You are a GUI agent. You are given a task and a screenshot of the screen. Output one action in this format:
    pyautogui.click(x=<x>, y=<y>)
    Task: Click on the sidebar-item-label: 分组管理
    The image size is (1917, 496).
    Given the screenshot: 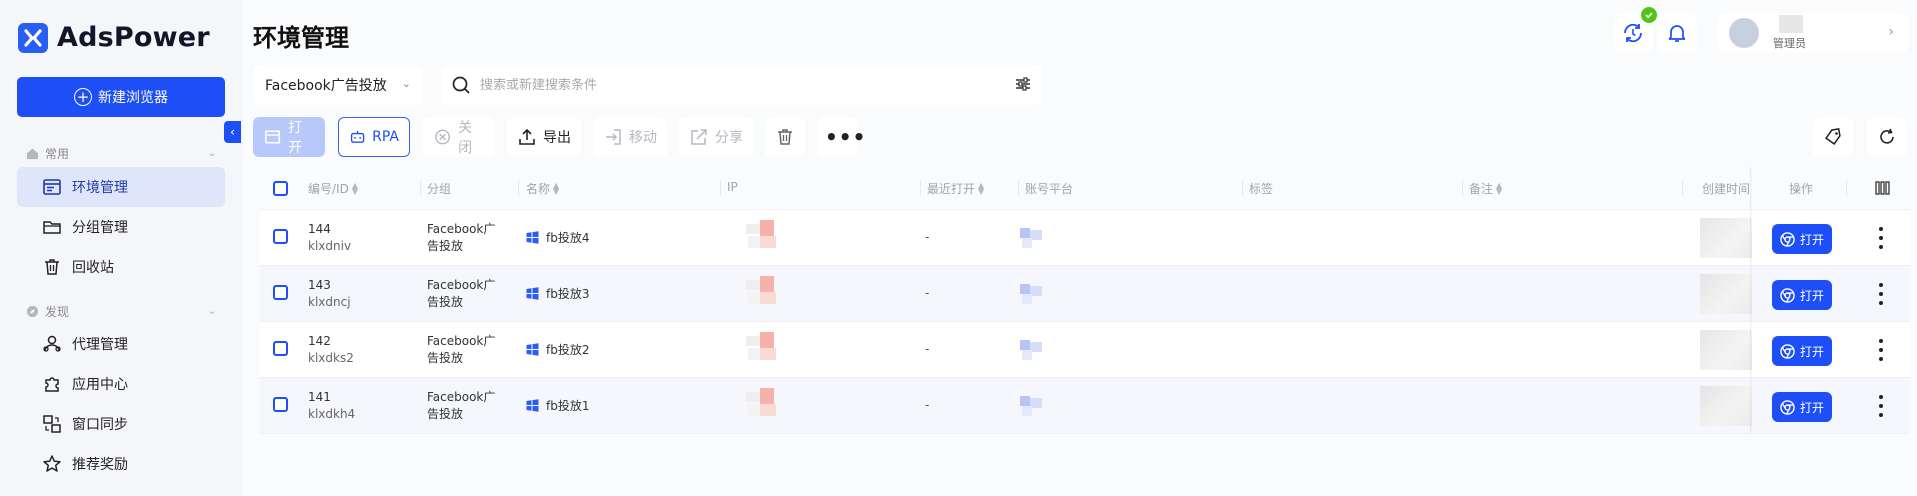 What is the action you would take?
    pyautogui.click(x=100, y=228)
    